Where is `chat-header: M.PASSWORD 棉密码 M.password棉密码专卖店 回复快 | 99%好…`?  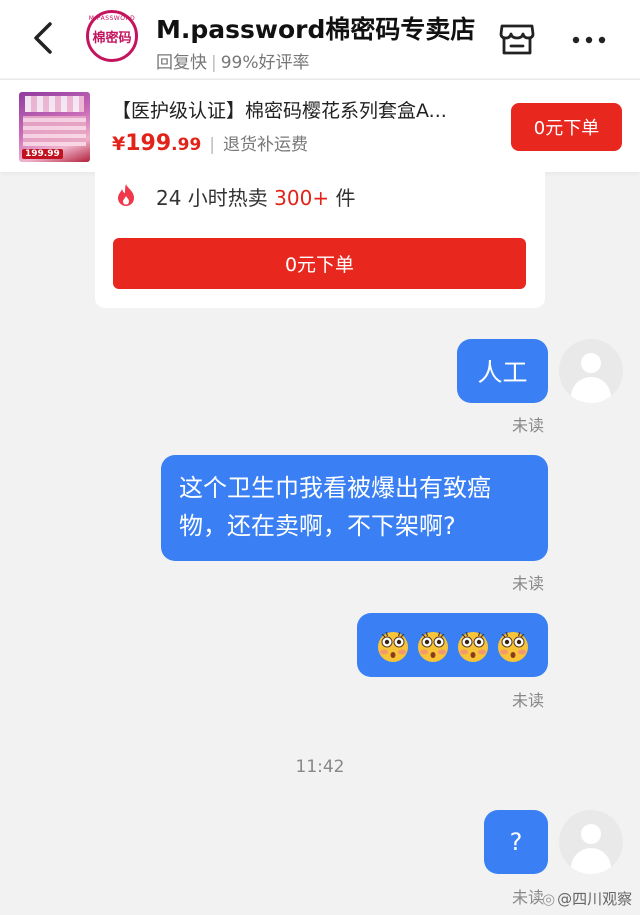 chat-header: M.PASSWORD 棉密码 M.password棉密码专卖店 回复快 | 99%好… is located at coordinates (320, 39).